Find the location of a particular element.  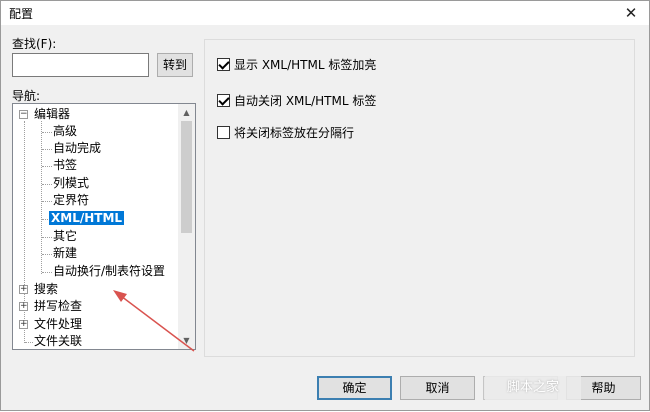

arrow-line is located at coordinates (157, 323).